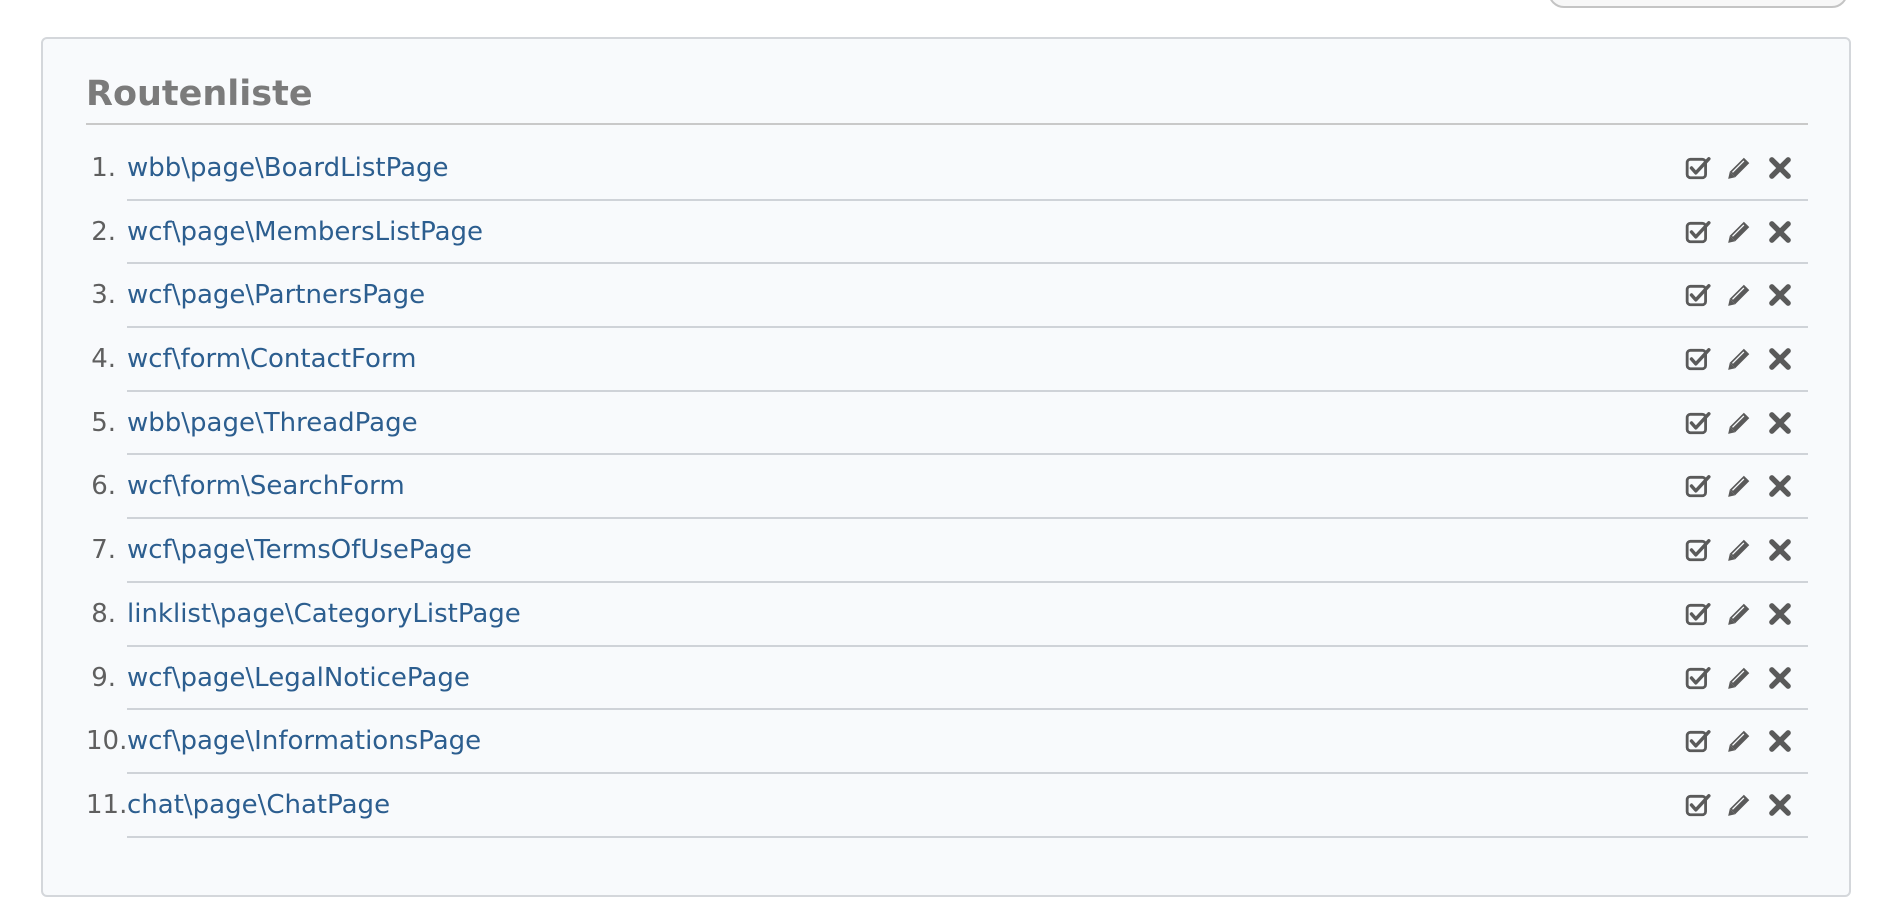  Describe the element at coordinates (272, 359) in the screenshot. I see `route-link: wcf\form\ContactForm` at that location.